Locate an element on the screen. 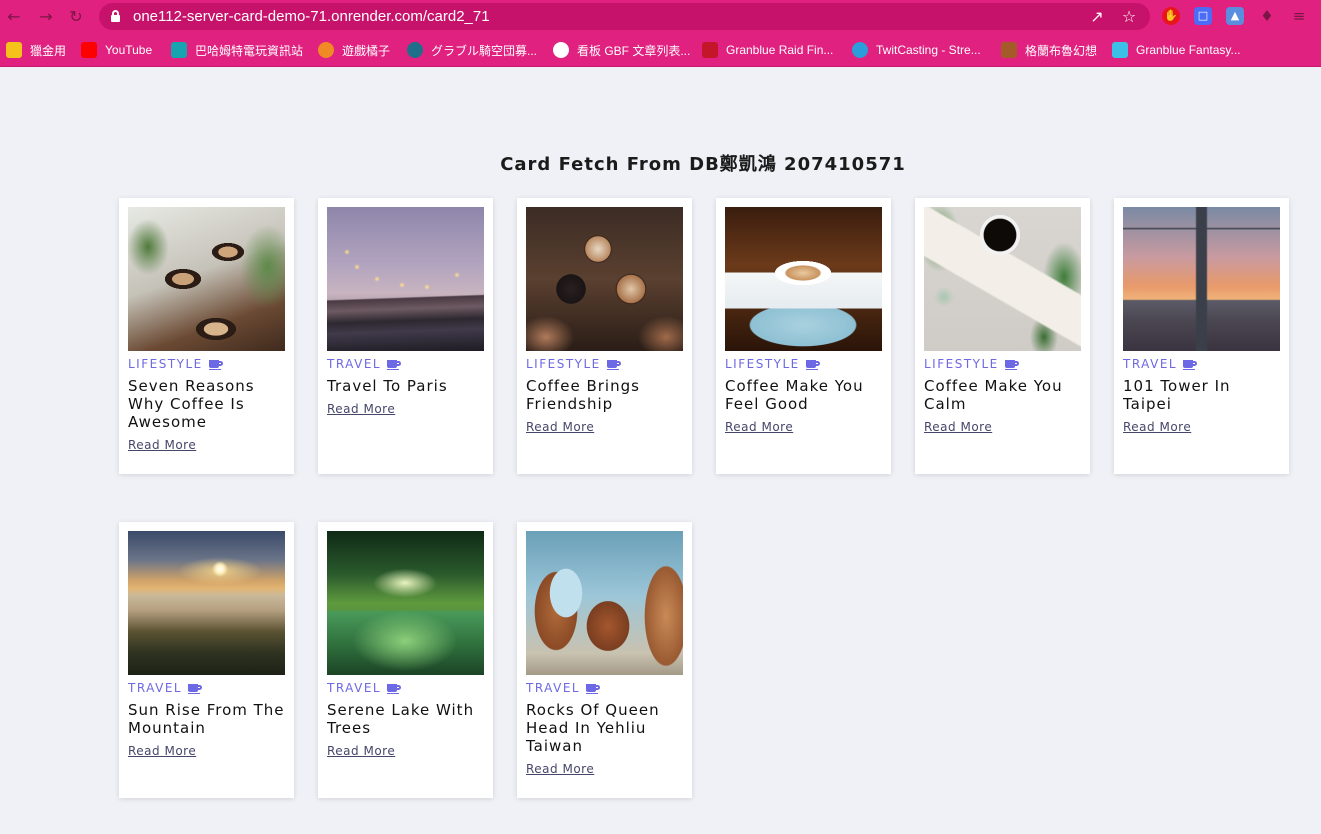  card-title: Seven Reasons Why Coffee Is Awesome is located at coordinates (191, 404).